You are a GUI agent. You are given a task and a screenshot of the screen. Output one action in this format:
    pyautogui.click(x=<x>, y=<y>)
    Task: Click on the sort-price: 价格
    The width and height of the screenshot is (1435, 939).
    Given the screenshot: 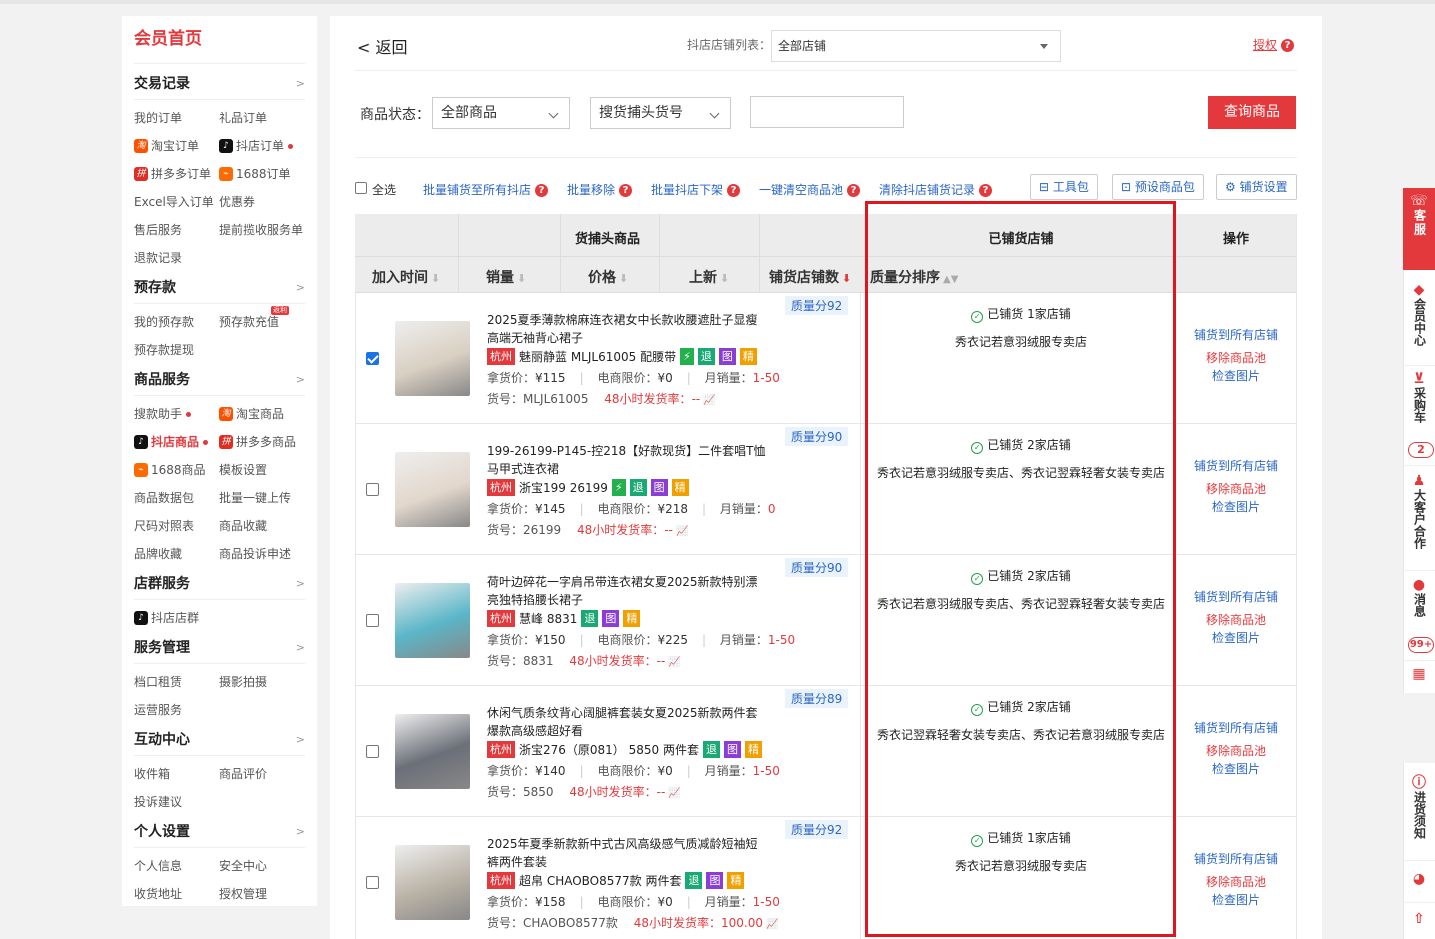 What is the action you would take?
    pyautogui.click(x=608, y=277)
    